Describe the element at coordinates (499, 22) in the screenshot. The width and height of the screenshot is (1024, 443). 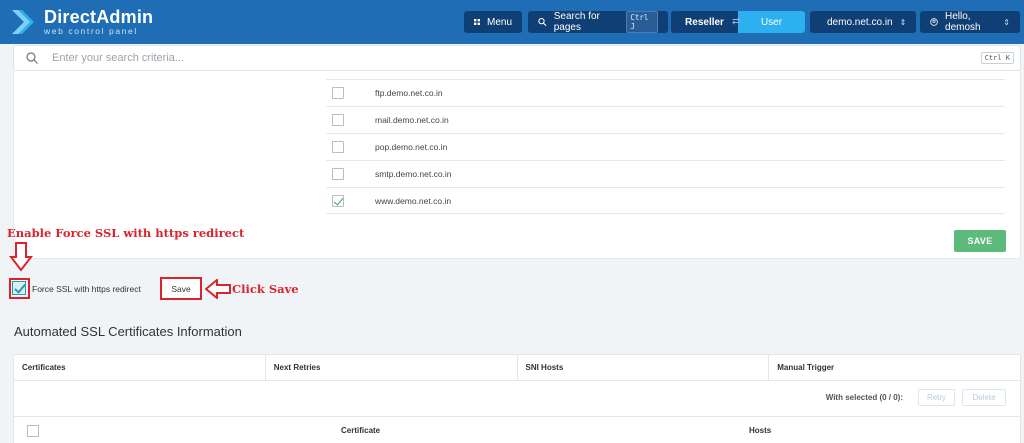
I see `menu-label: Menu` at that location.